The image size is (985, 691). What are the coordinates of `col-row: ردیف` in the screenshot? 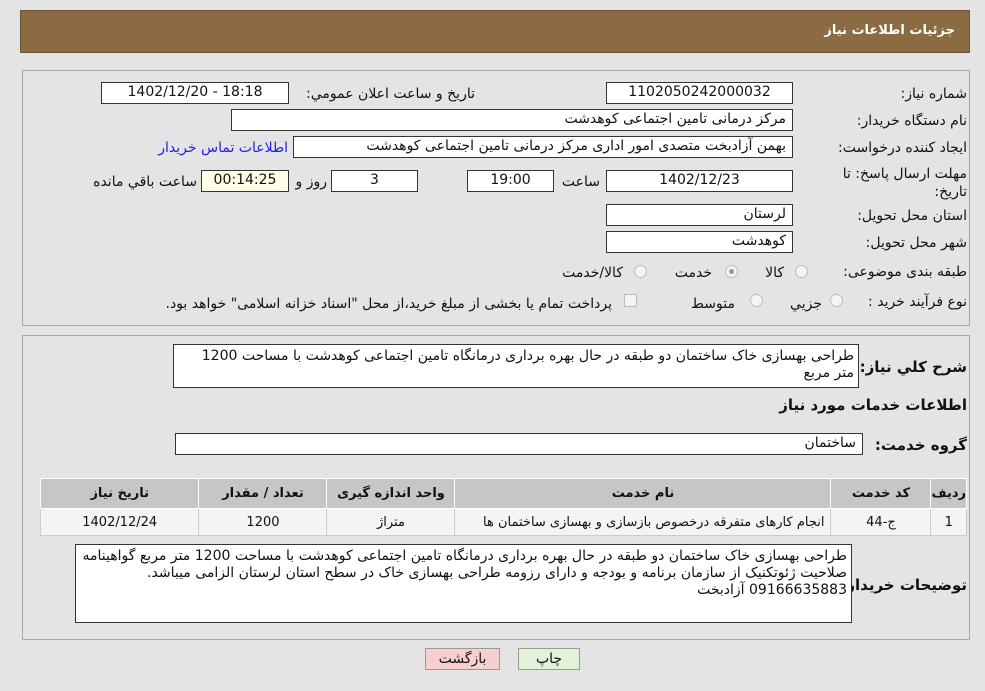 It's located at (948, 493).